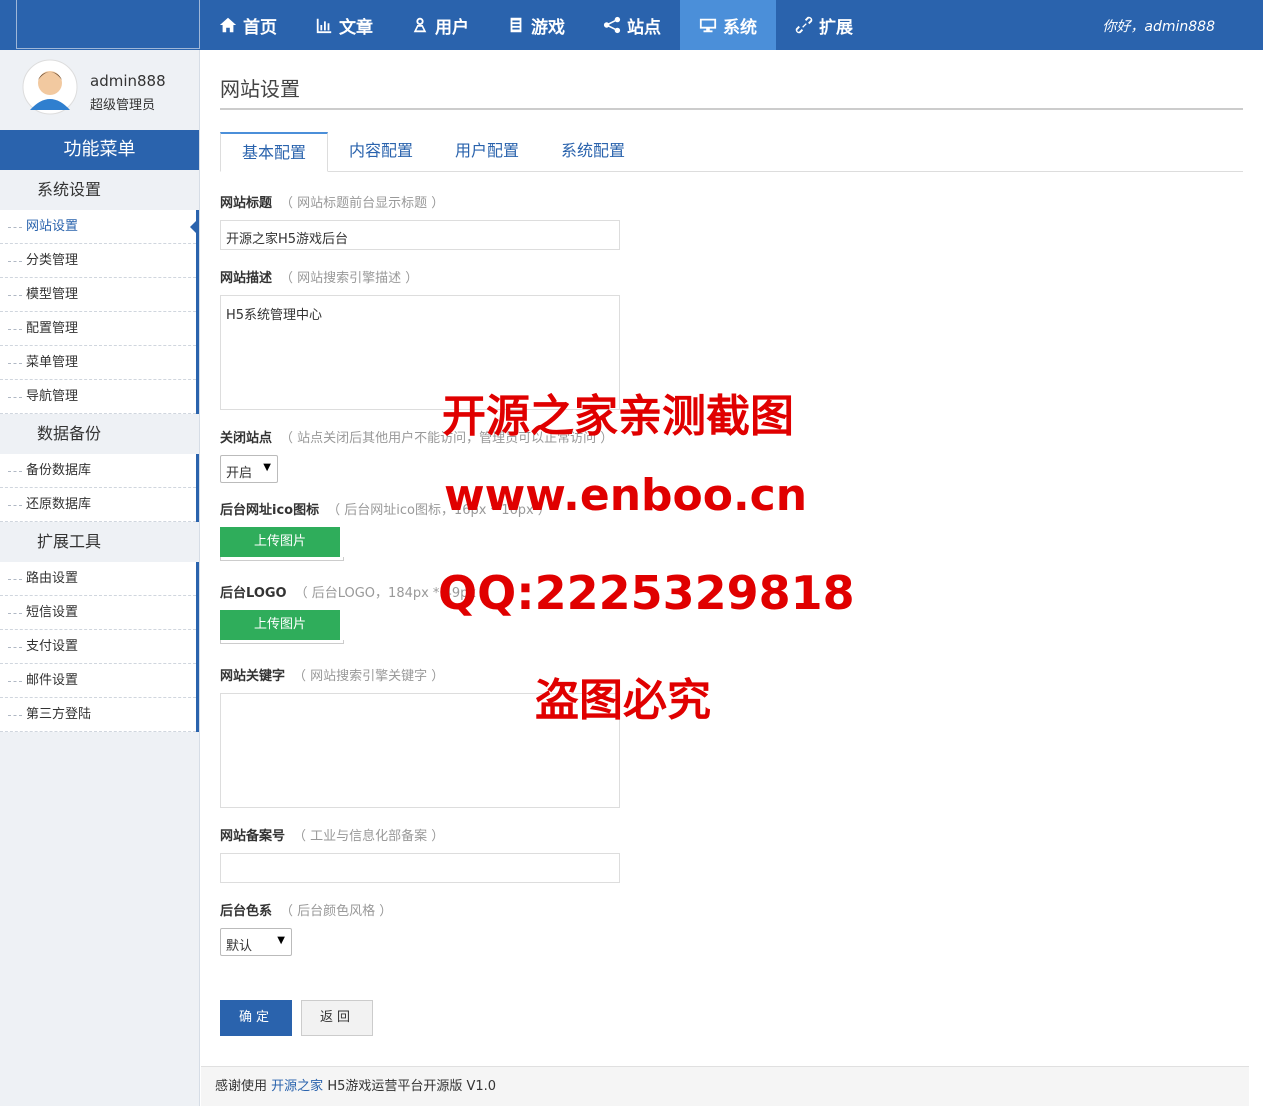  Describe the element at coordinates (646, 593) in the screenshot. I see `watermark-line3: QQ:2225329818` at that location.